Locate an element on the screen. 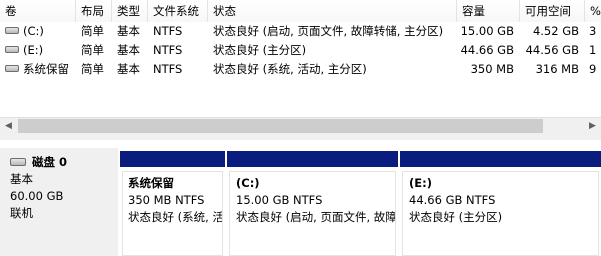 The height and width of the screenshot is (256, 601). partition-size-fs: 15.00 GB NTFS is located at coordinates (279, 200).